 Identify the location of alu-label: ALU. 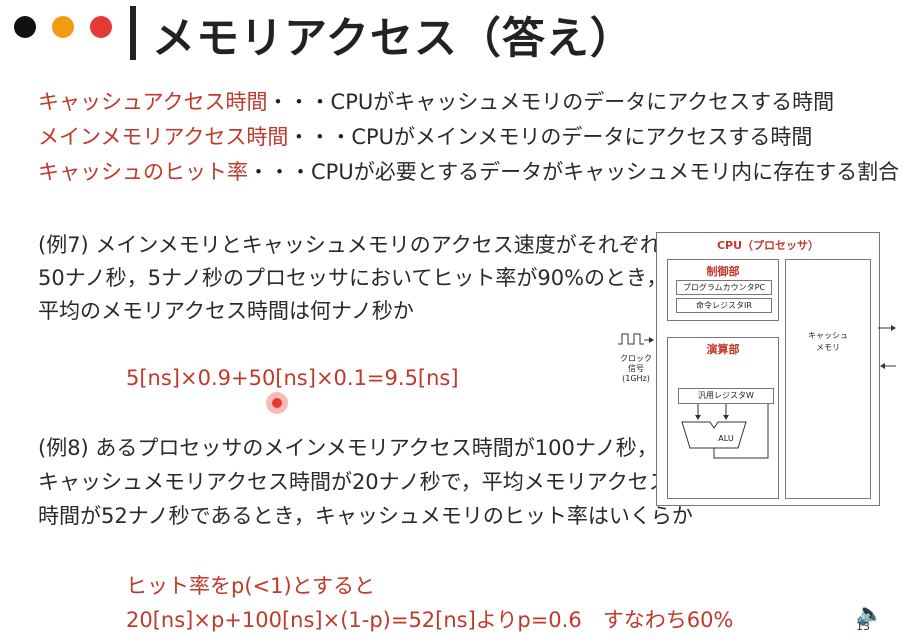
(726, 438).